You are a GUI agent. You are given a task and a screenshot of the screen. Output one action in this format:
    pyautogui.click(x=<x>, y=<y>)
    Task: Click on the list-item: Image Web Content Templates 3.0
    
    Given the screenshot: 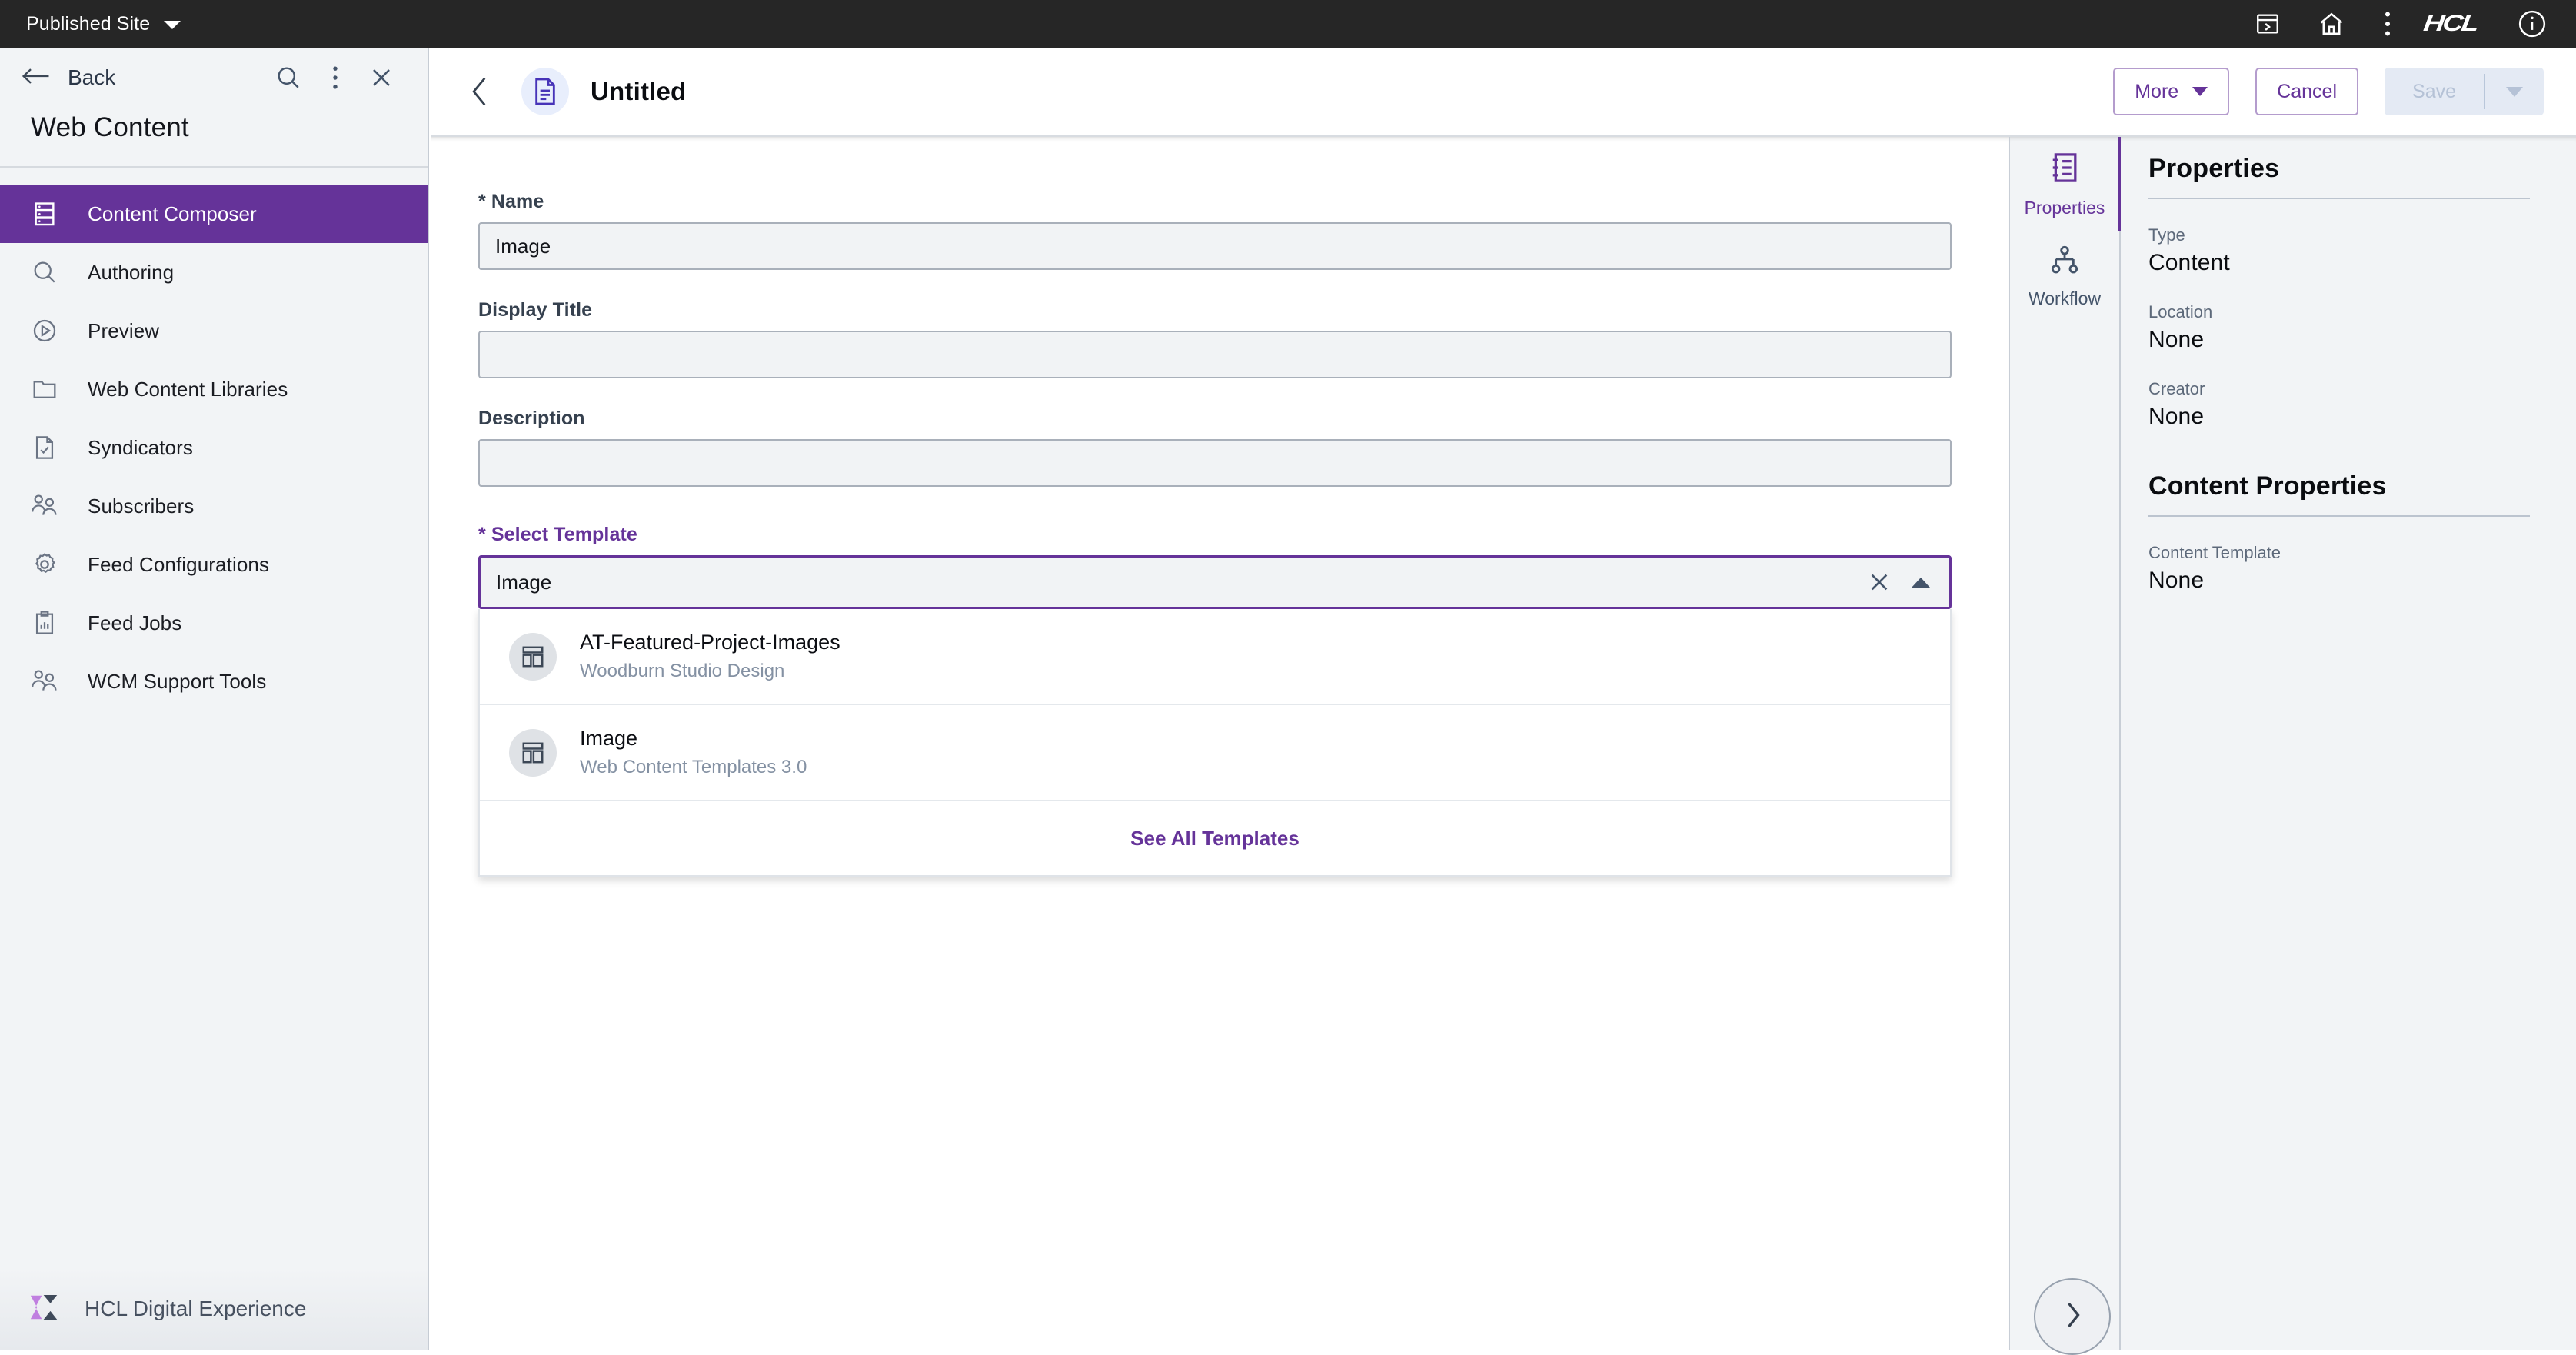 What is the action you would take?
    pyautogui.click(x=1215, y=753)
    